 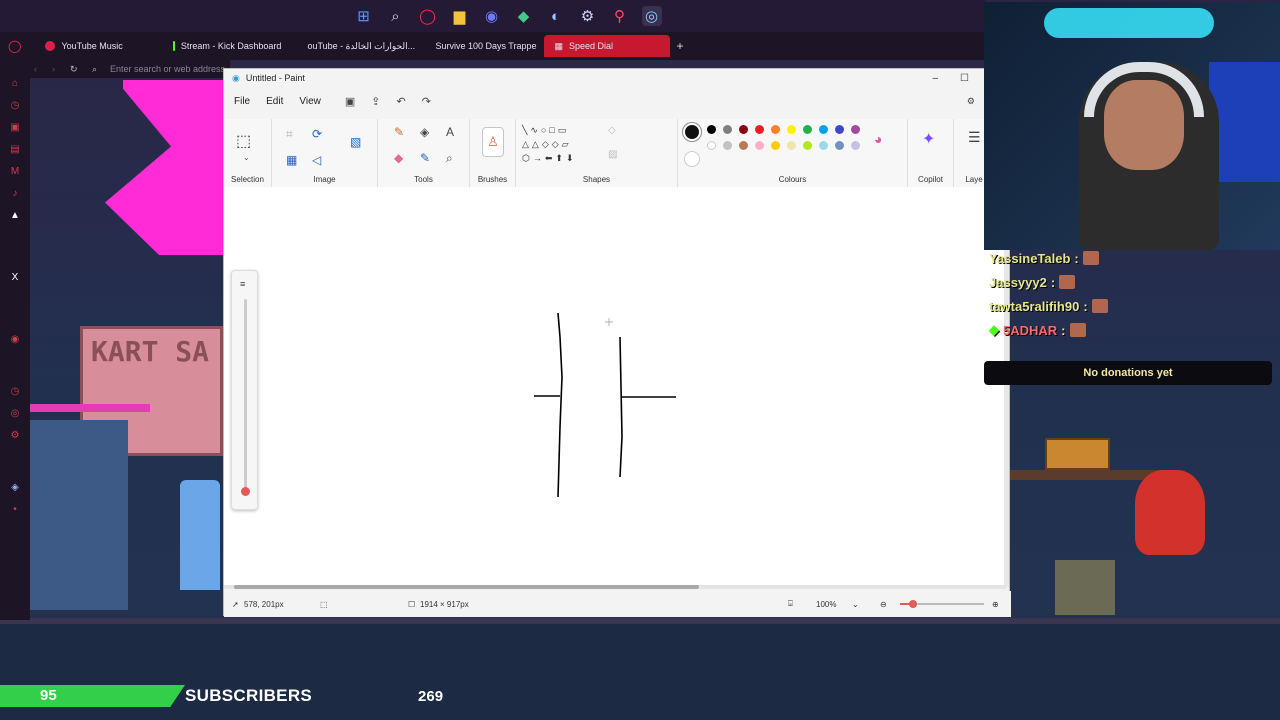 What do you see at coordinates (493, 142) in the screenshot?
I see `brush-button: ♙` at bounding box center [493, 142].